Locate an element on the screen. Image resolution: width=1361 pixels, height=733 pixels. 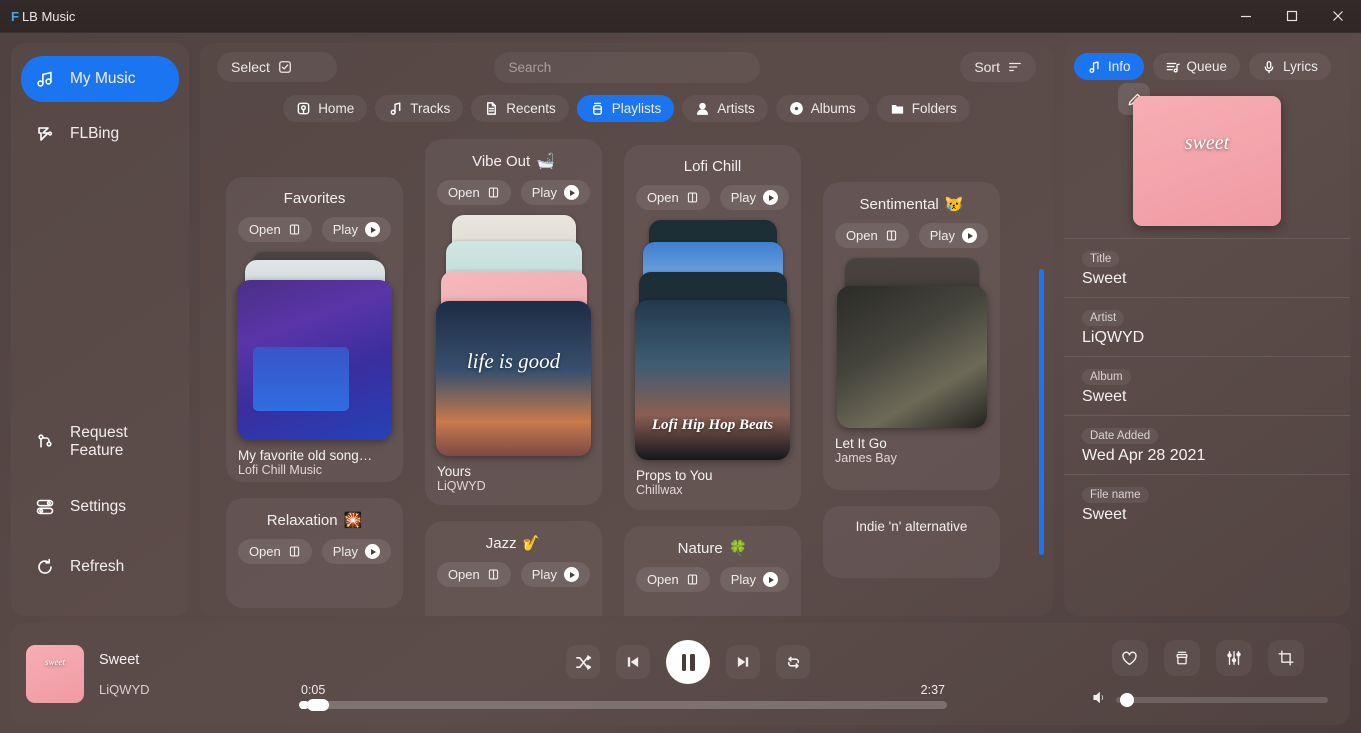
sidebar-item-flbing: FLBing is located at coordinates (100, 134).